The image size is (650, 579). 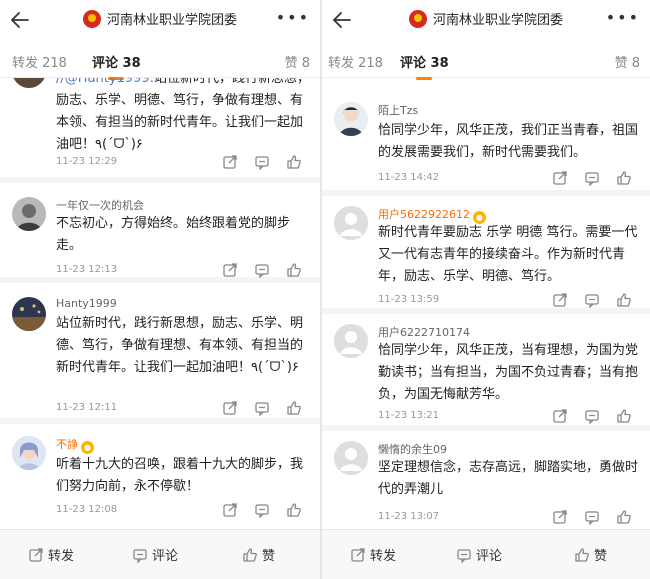 I want to click on comment-text: 恰同学少年，风华正茂，我们正当青春，祖国的发展需要我们，新时代需要我们。, so click(x=508, y=141).